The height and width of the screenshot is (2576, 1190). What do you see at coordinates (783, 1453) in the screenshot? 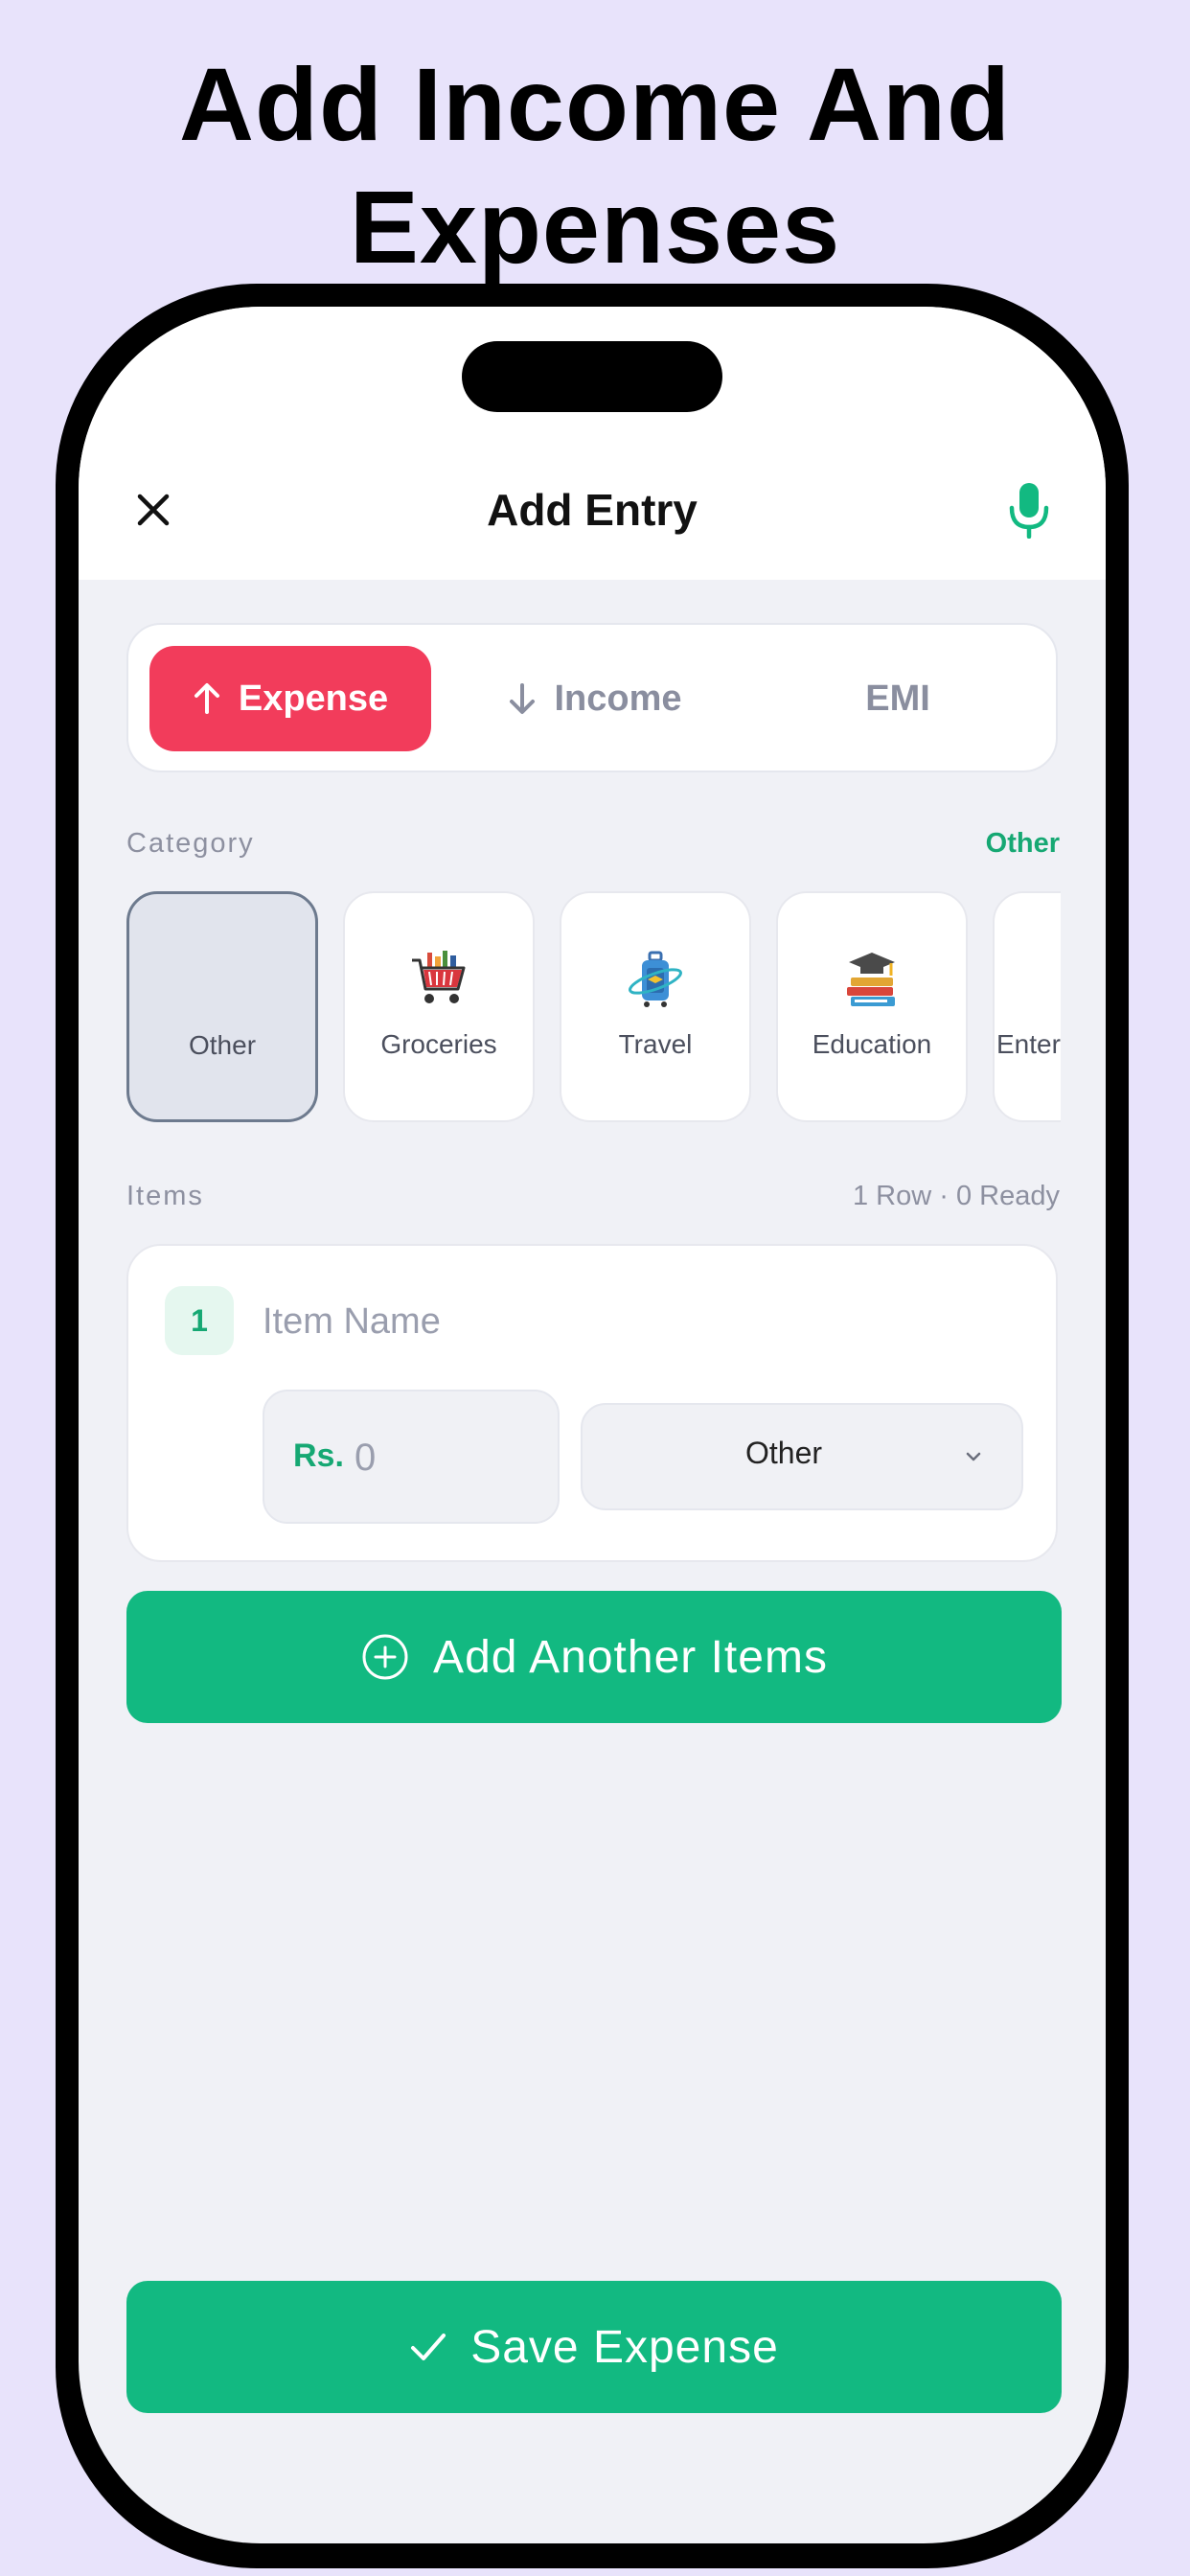
I see `item-category-value: Other` at bounding box center [783, 1453].